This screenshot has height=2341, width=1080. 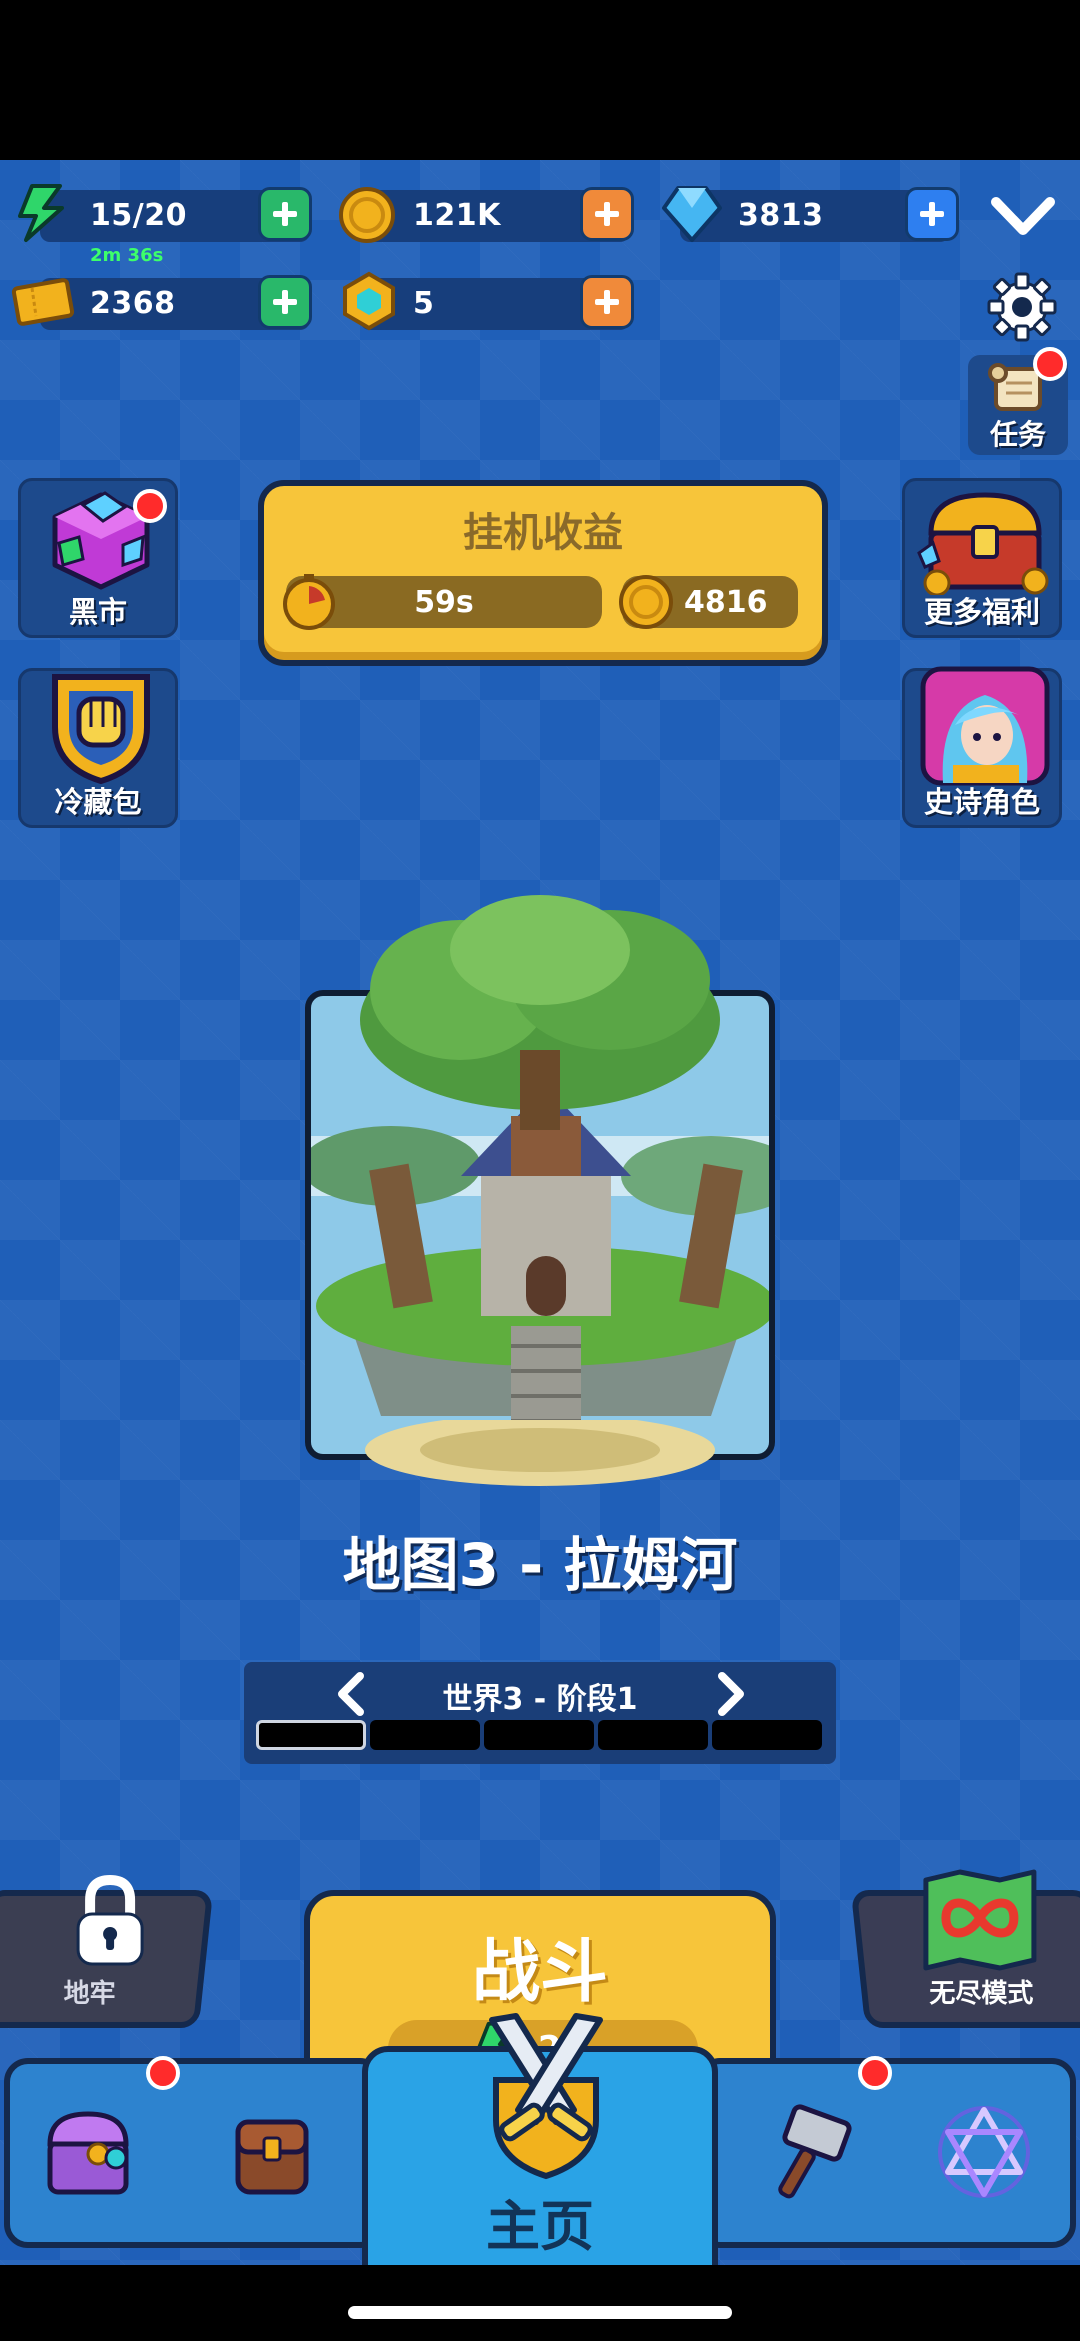 I want to click on hammer-icon, so click(x=812, y=2154).